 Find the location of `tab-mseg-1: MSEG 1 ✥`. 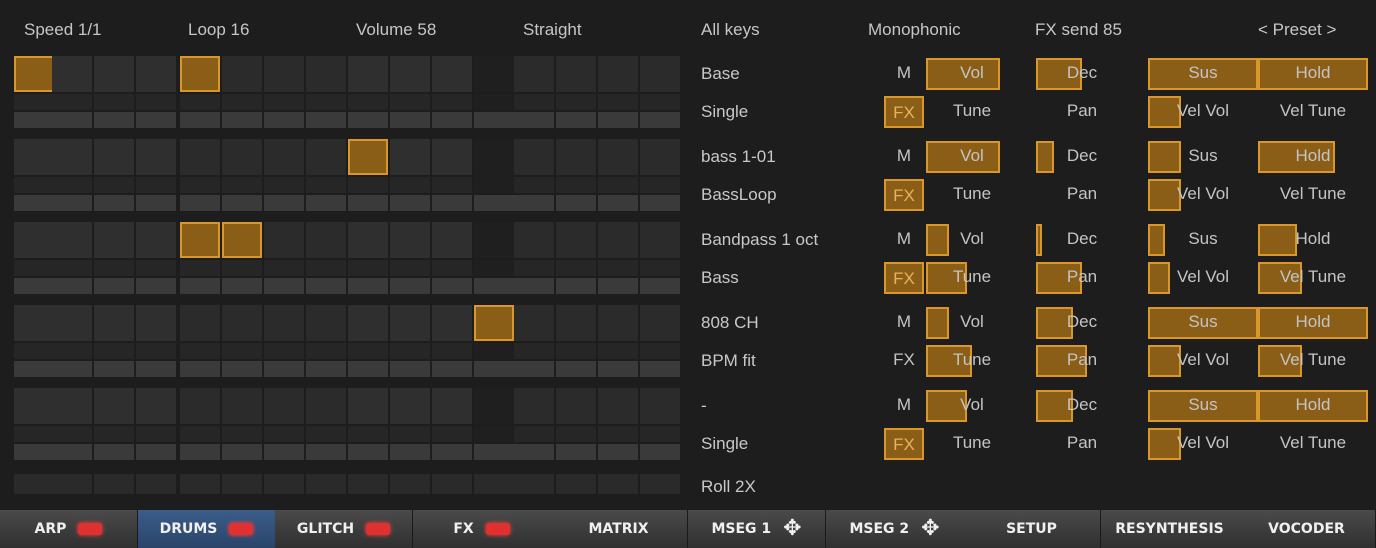

tab-mseg-1: MSEG 1 ✥ is located at coordinates (757, 529).